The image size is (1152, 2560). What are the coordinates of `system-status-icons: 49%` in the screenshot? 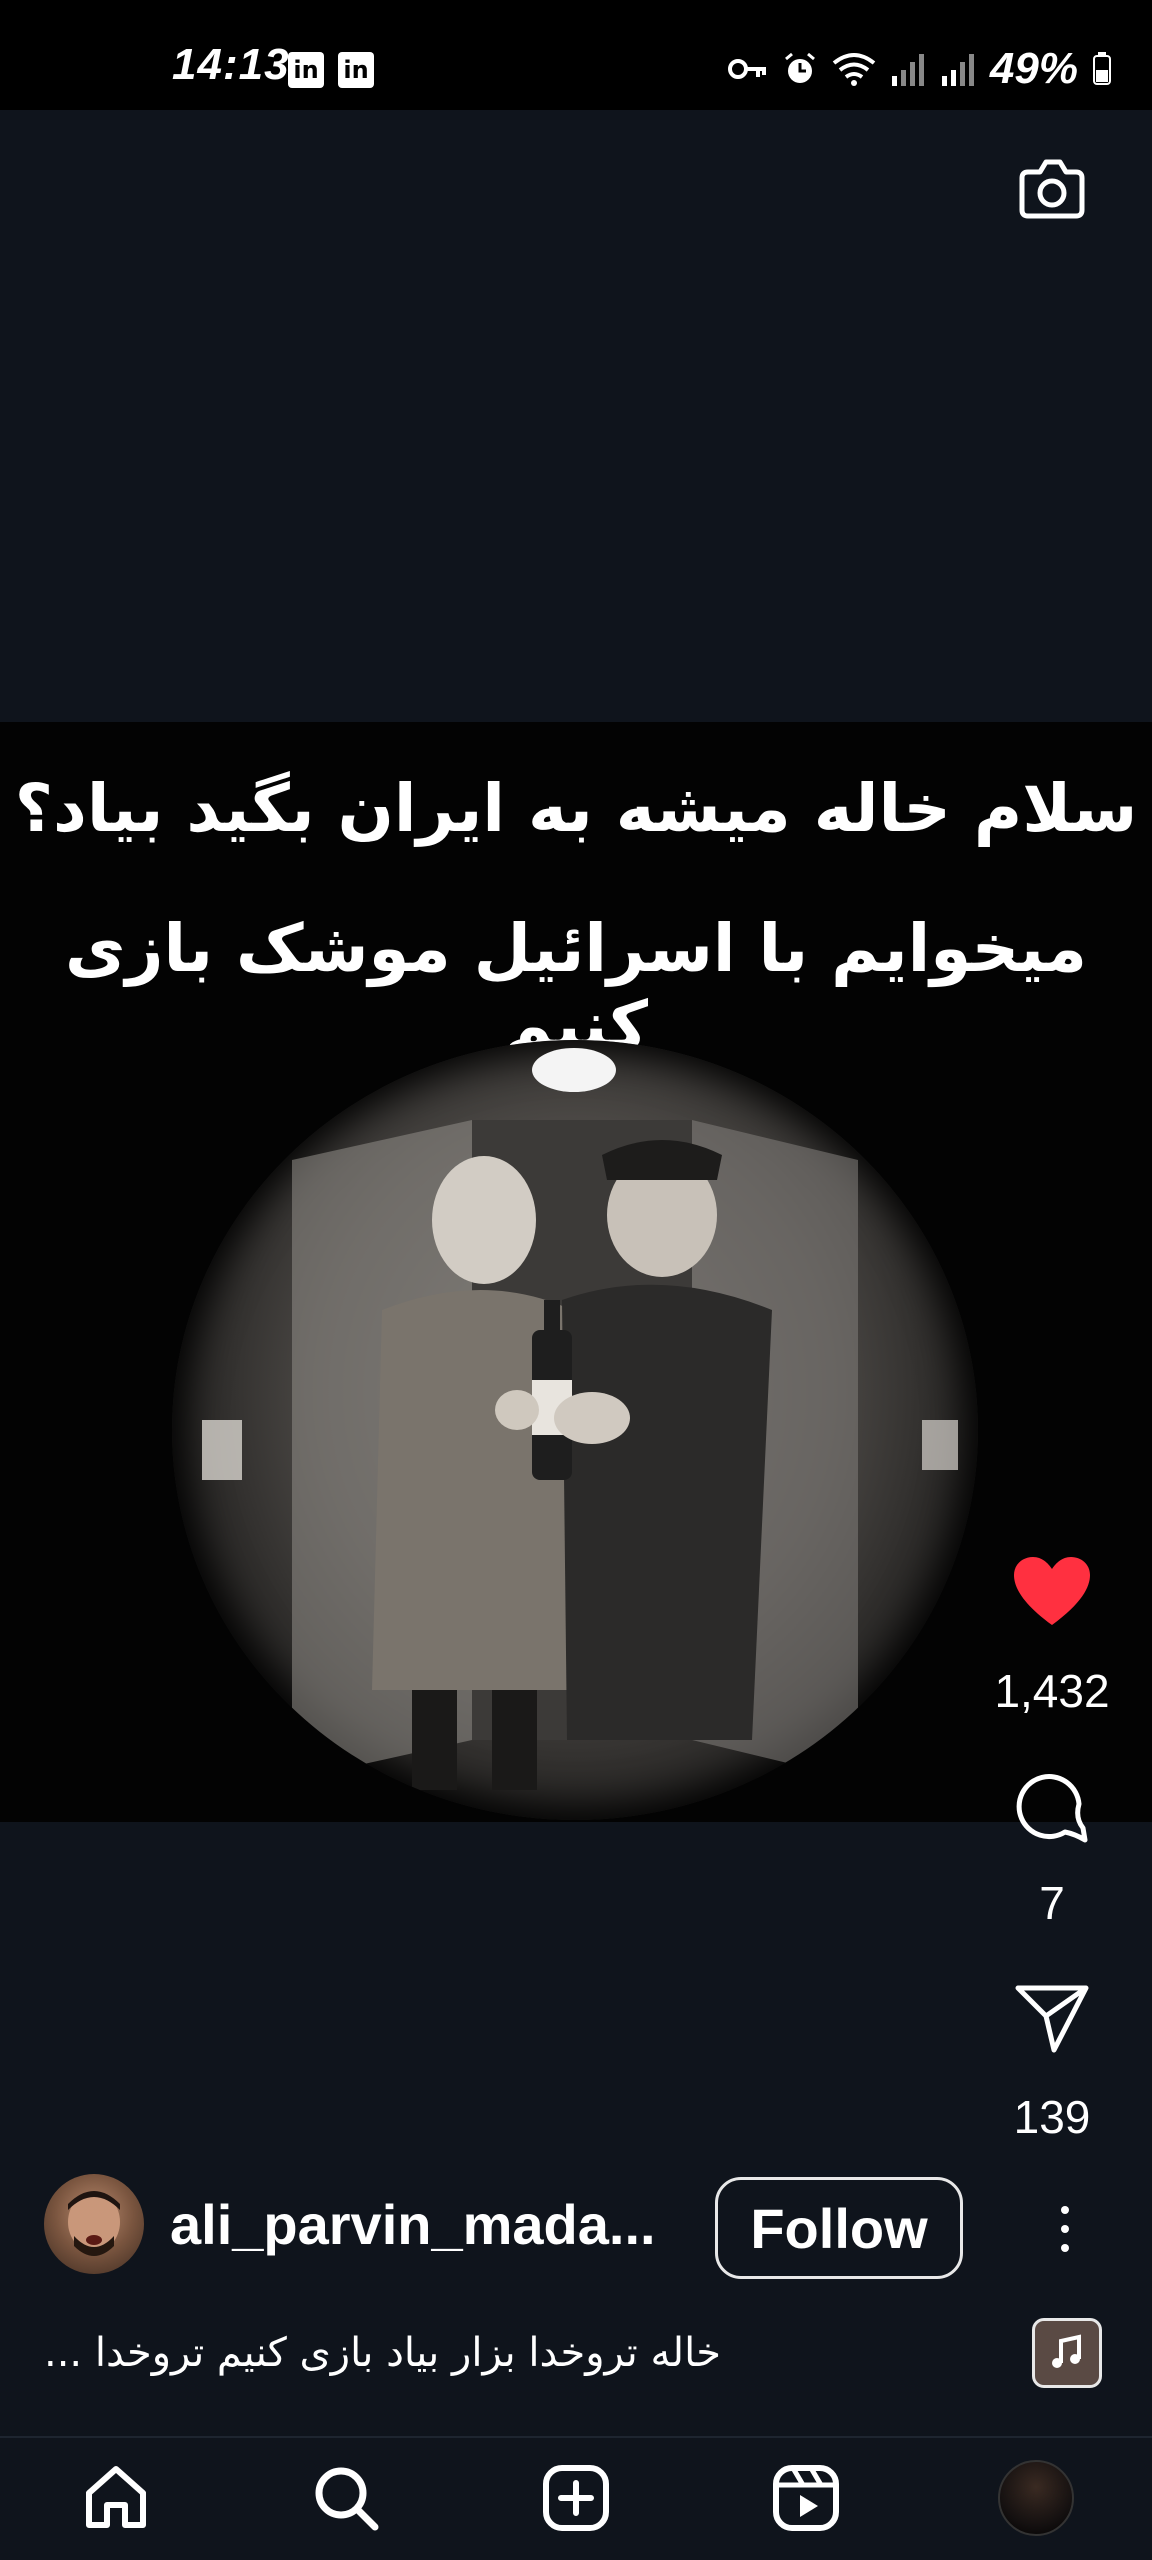 It's located at (919, 69).